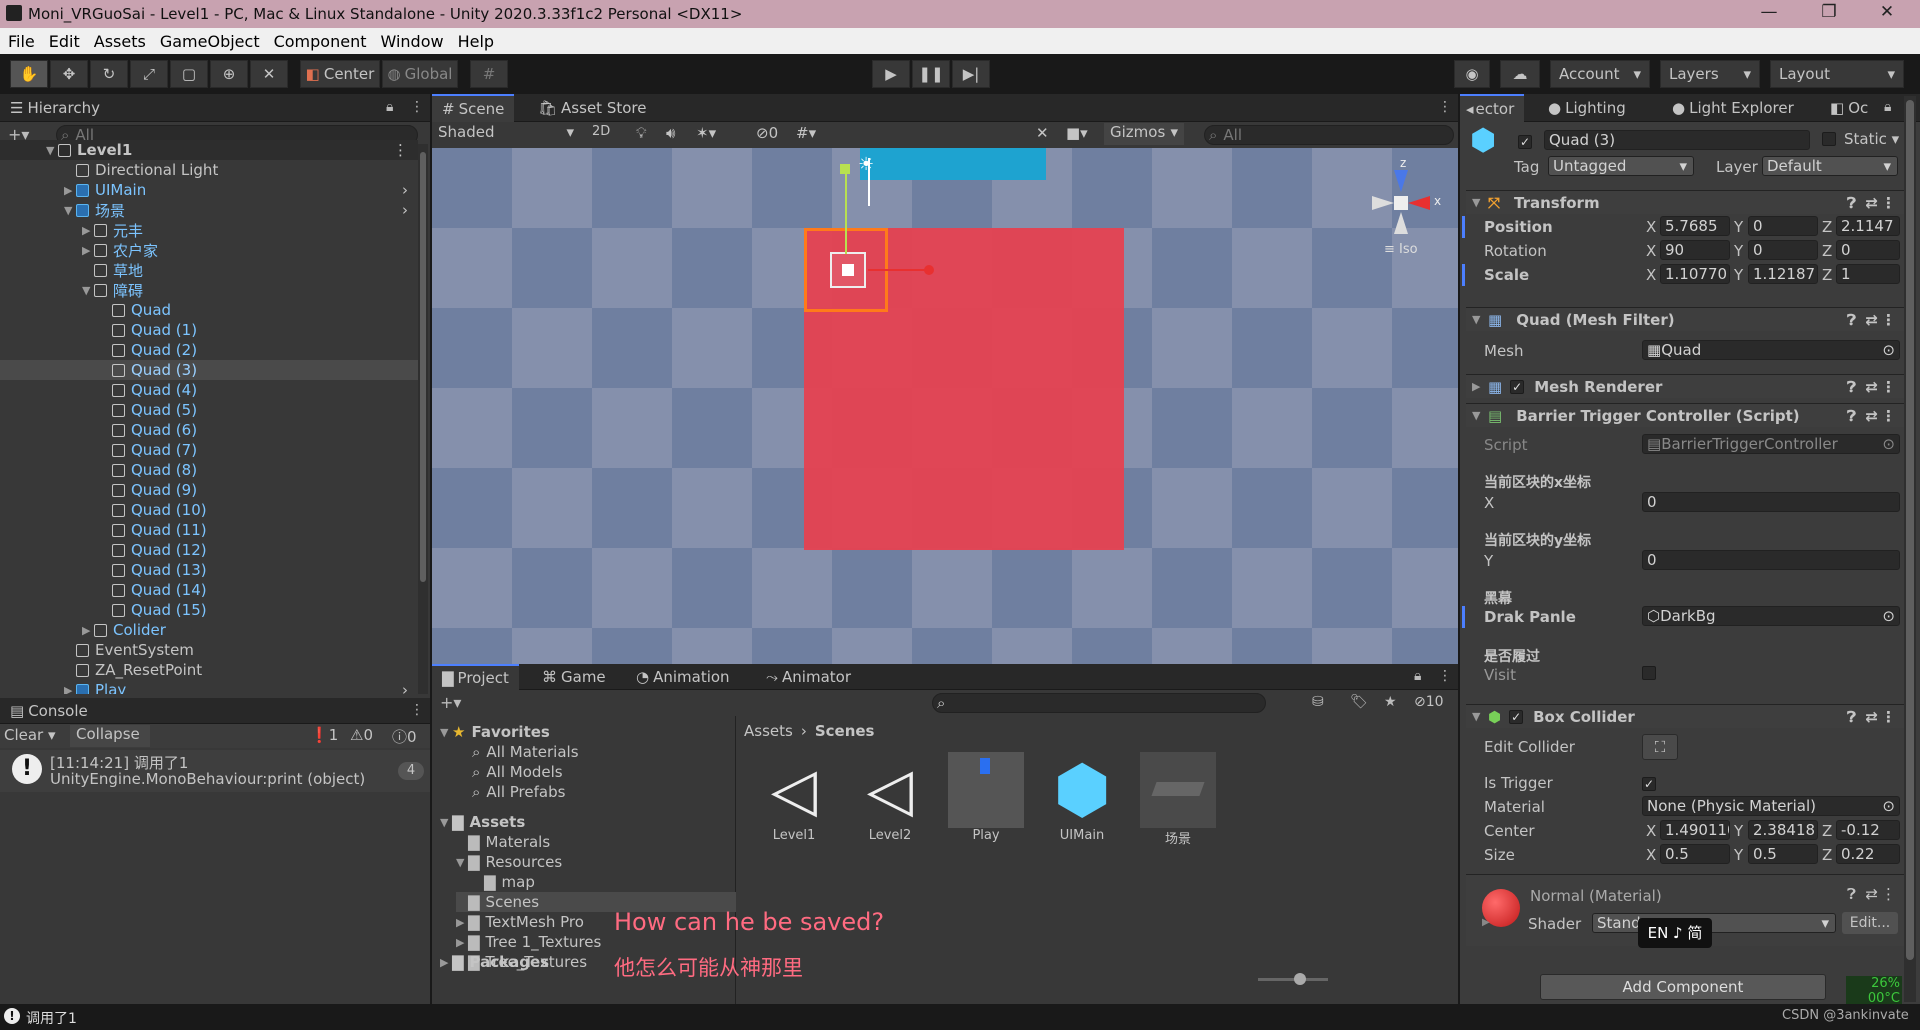 This screenshot has height=1030, width=1920. I want to click on pause-button: ❚❚, so click(931, 74).